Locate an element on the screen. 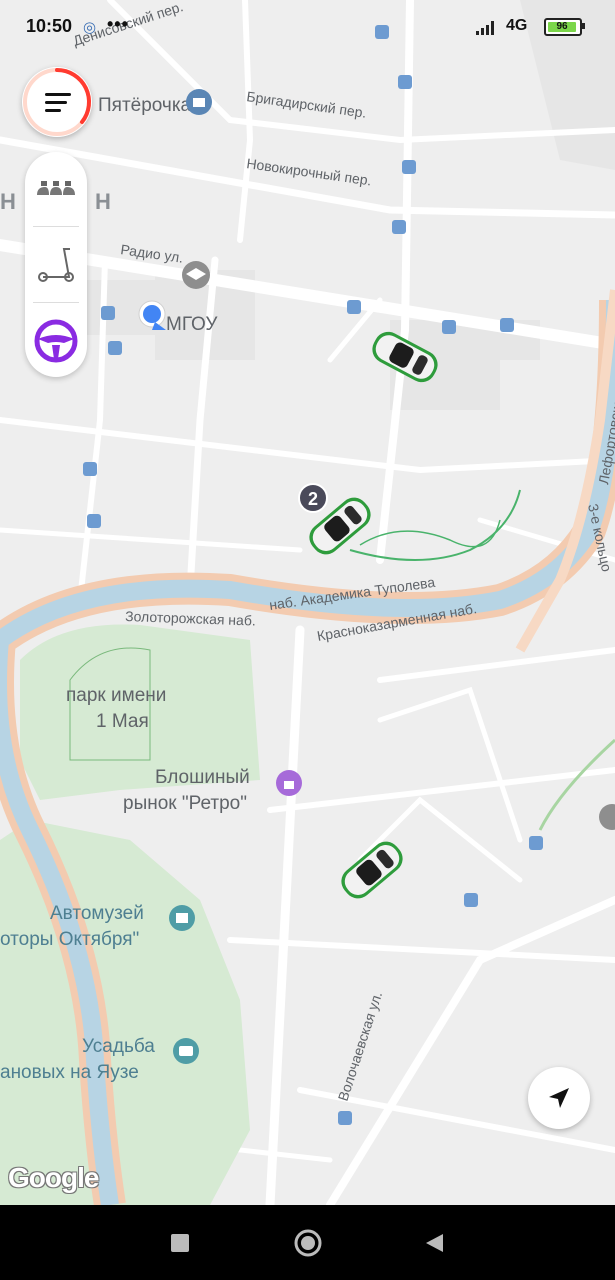 The height and width of the screenshot is (1280, 615). google-logo: Google is located at coordinates (53, 1177).